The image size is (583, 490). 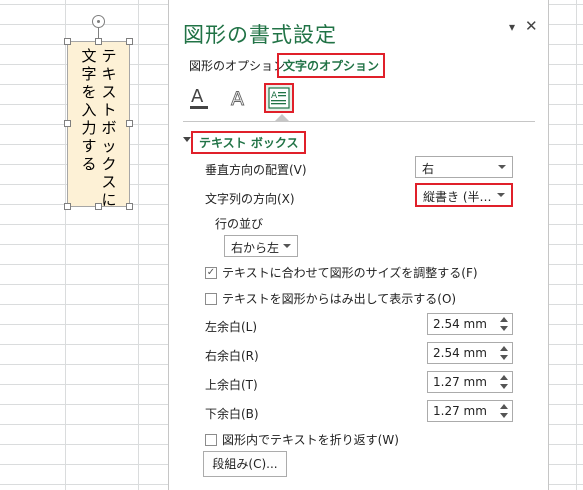 I want to click on wrap-text-label: 図形内でテキストを折り返す(W), so click(x=310, y=440).